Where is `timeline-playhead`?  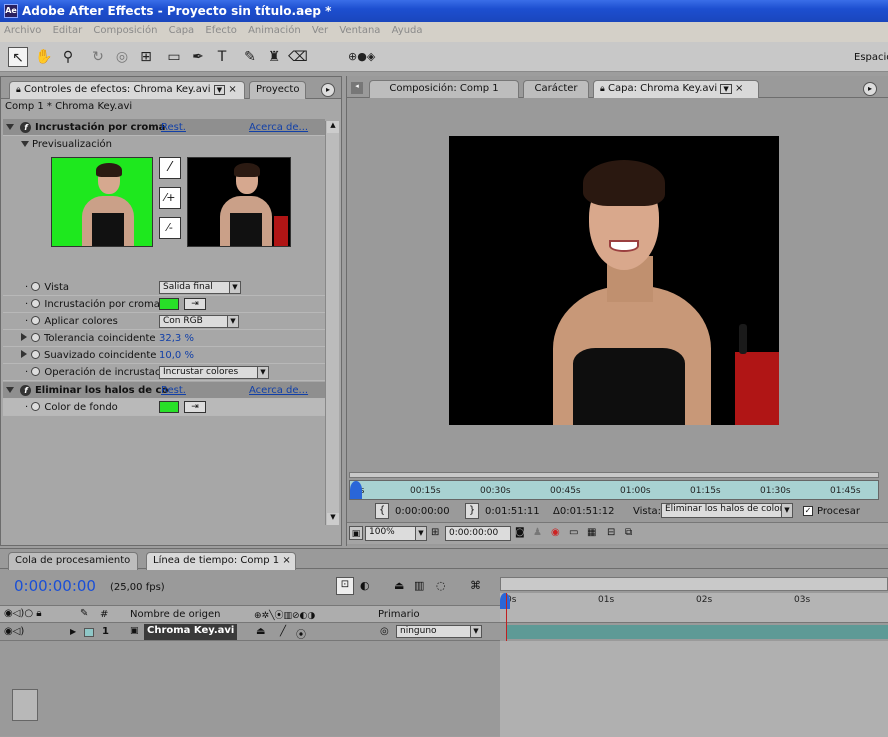 timeline-playhead is located at coordinates (505, 601).